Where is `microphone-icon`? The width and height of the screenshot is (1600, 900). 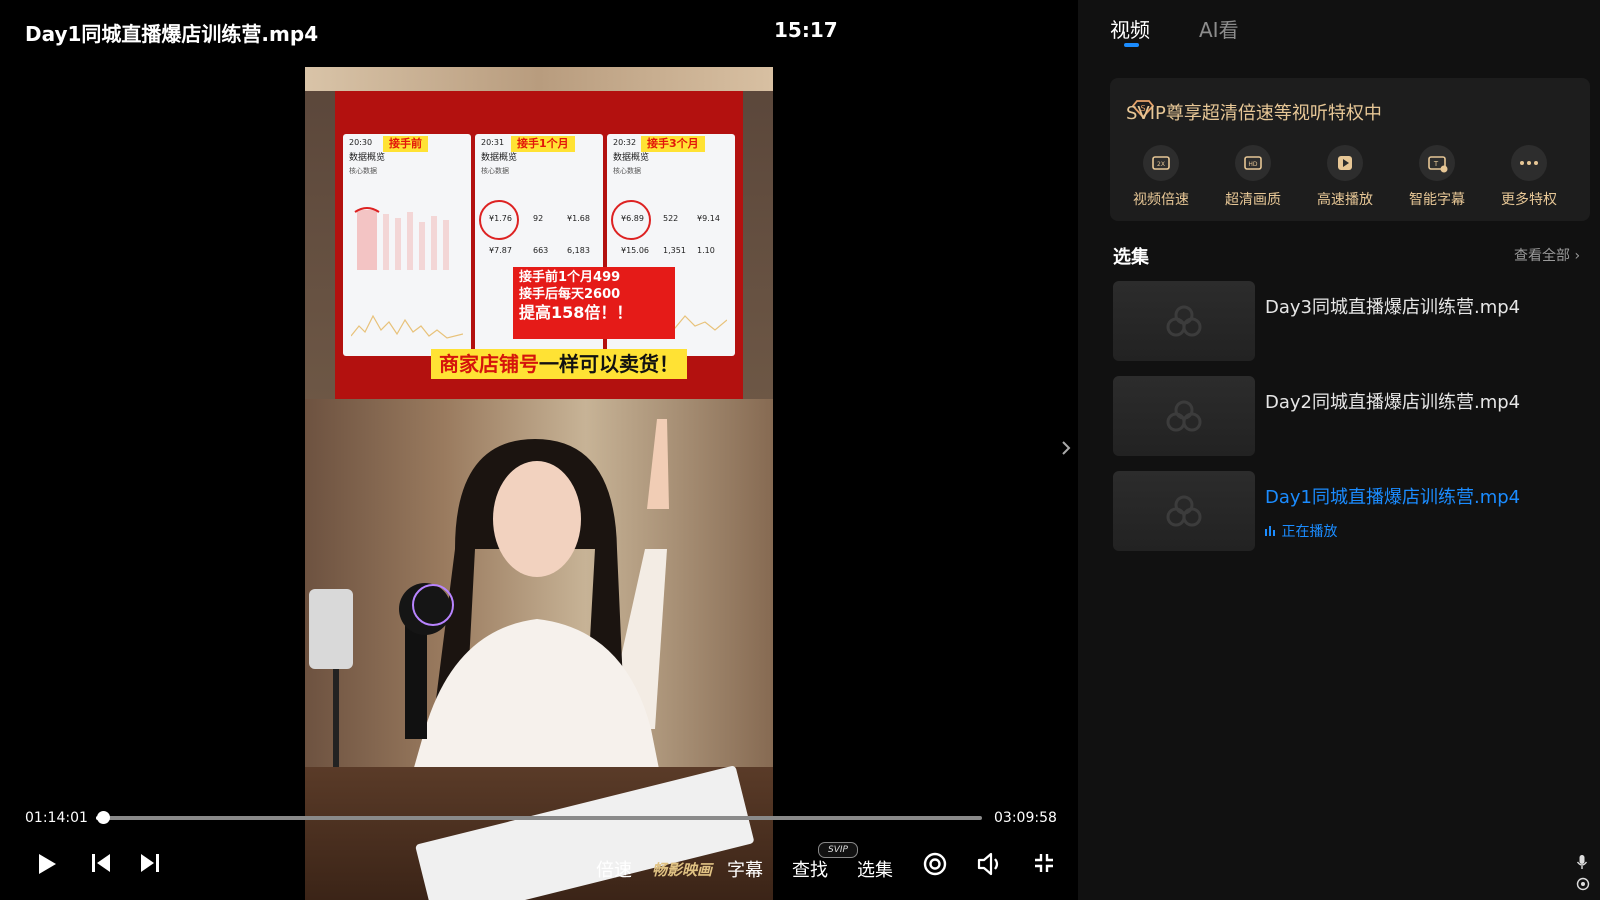
microphone-icon is located at coordinates (1582, 864).